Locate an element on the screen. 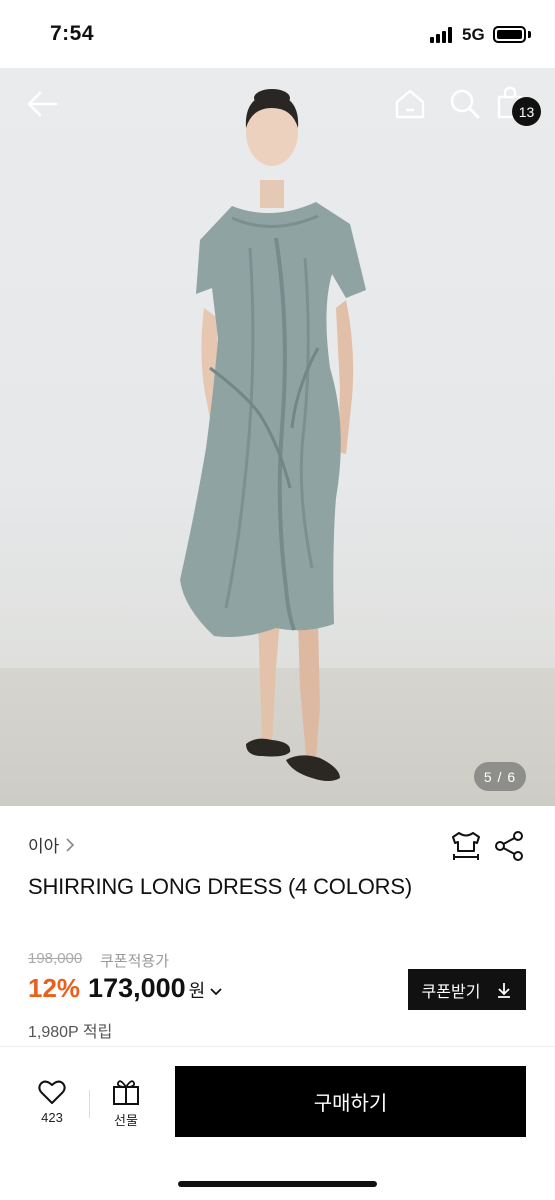  cart-count-badge: 13 is located at coordinates (526, 111).